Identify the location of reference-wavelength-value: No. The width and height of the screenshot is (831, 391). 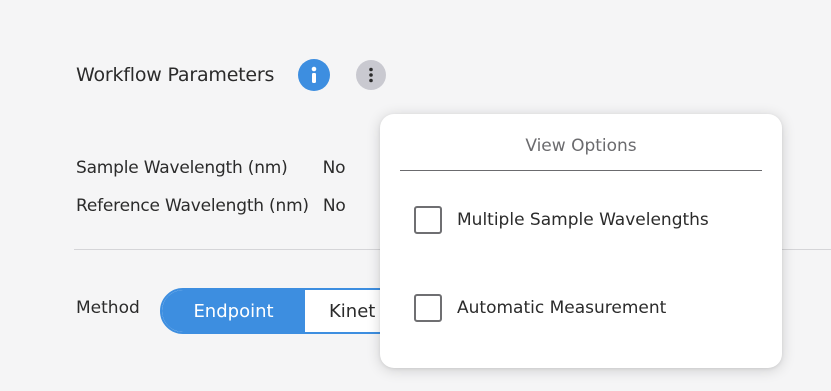
(334, 206).